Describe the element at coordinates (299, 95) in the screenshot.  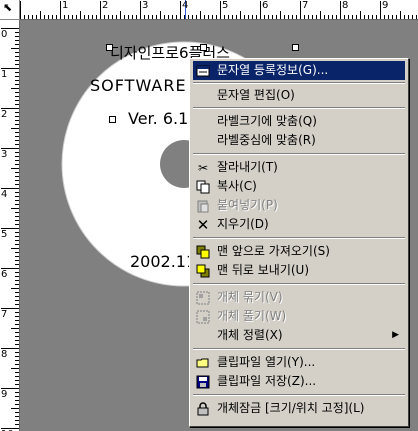
I see `menu-item-edit-string: 문자열 편집(O)` at that location.